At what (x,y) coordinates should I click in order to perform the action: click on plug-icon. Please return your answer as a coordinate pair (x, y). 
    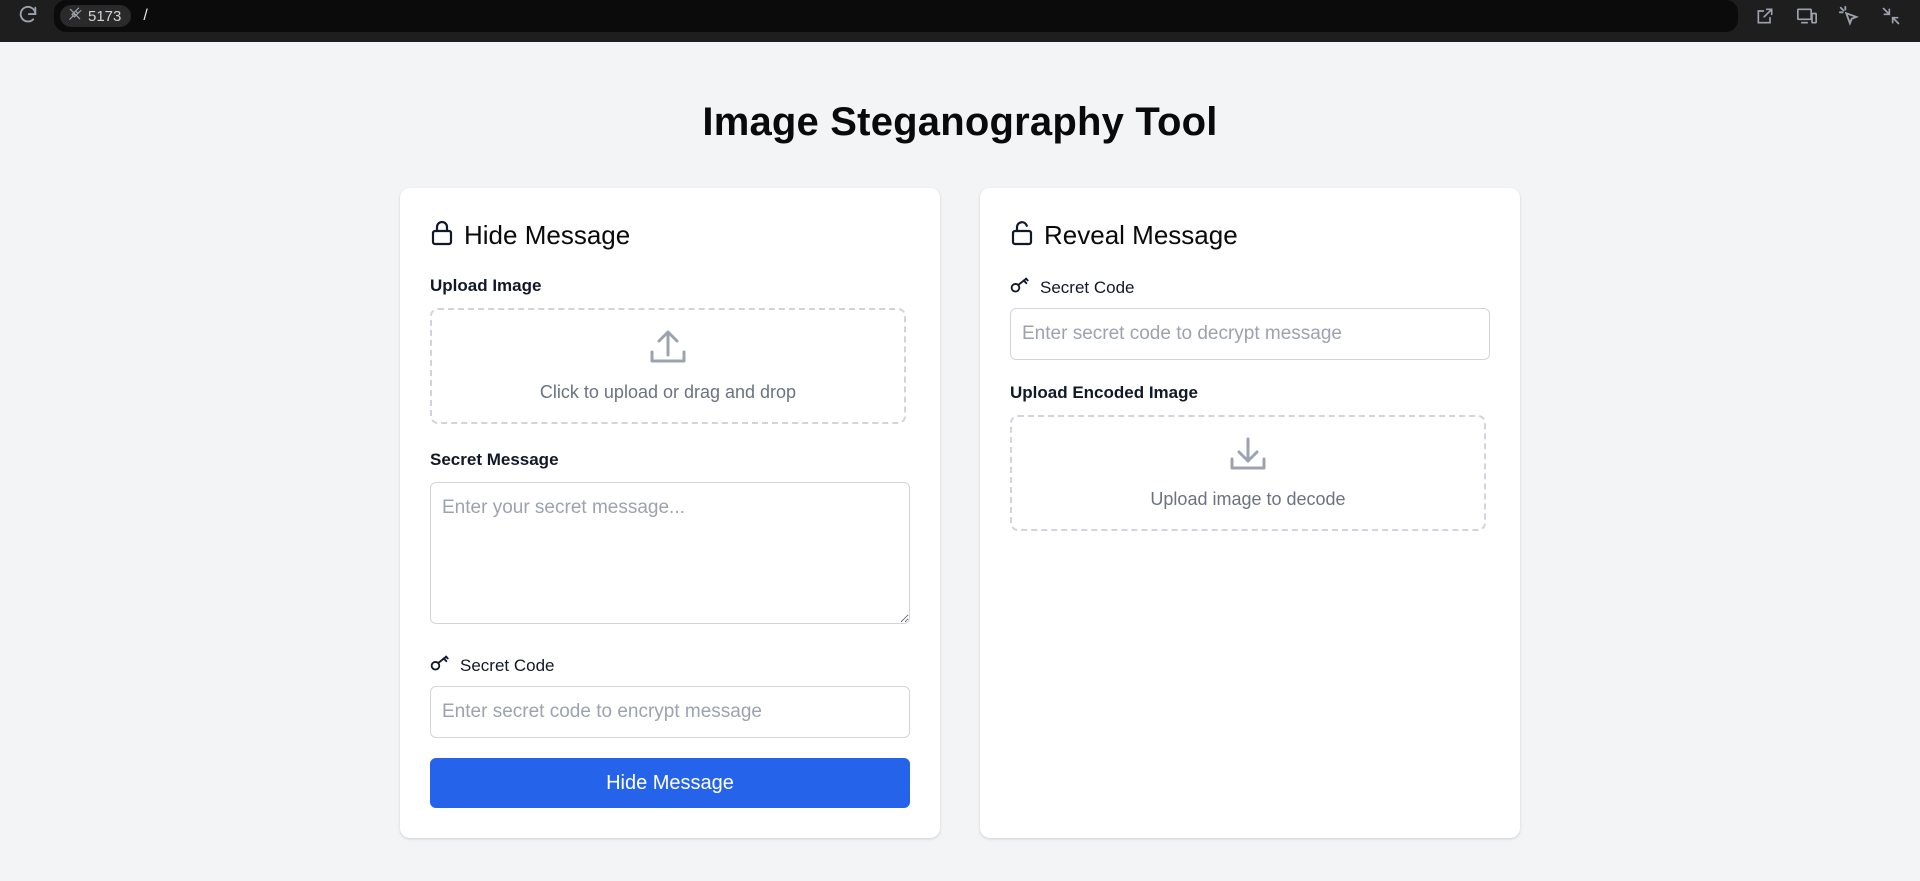
    Looking at the image, I should click on (75, 16).